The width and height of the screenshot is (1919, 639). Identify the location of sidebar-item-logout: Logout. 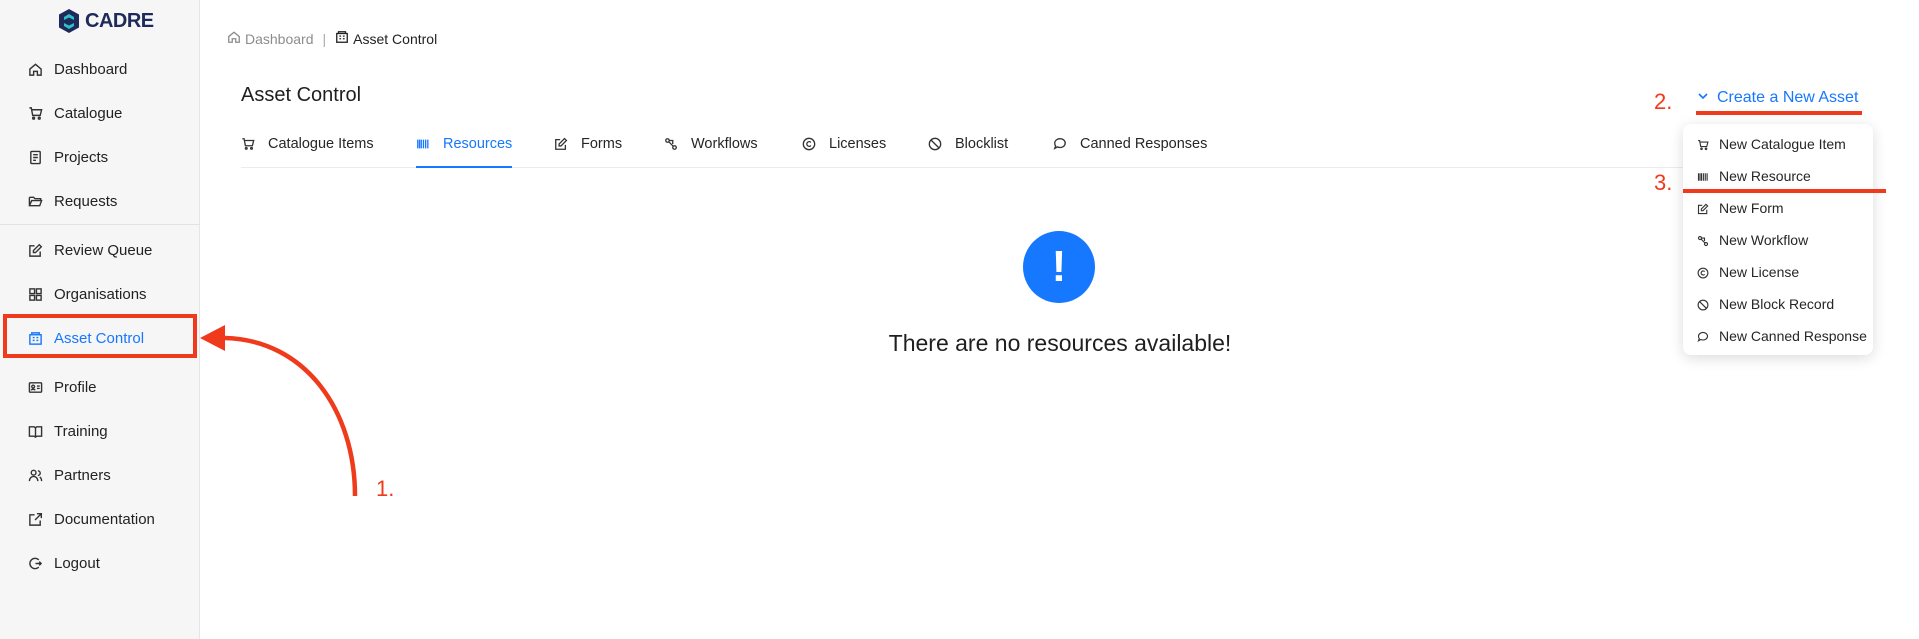
(100, 563).